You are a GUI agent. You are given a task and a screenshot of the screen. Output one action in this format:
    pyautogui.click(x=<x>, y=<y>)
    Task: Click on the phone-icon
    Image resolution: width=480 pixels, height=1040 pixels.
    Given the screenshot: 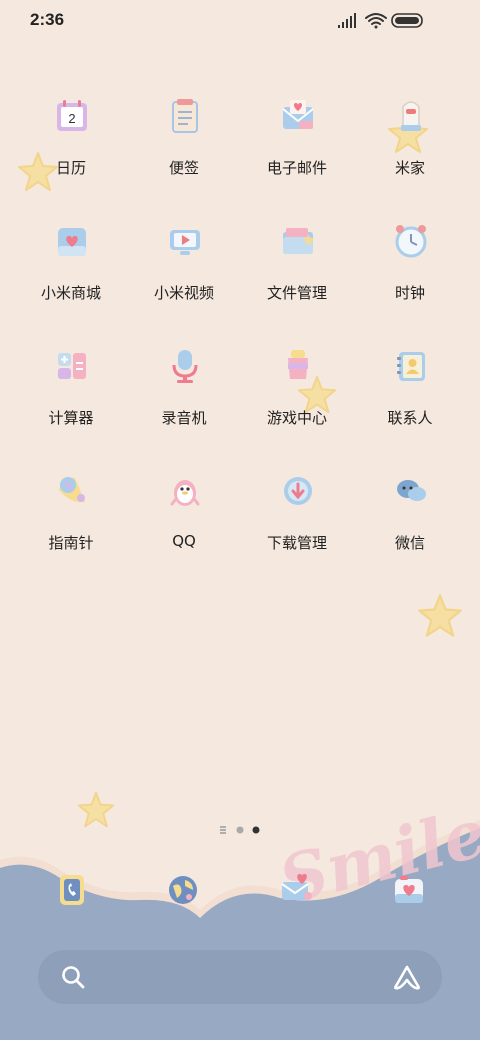 What is the action you would take?
    pyautogui.click(x=72, y=890)
    